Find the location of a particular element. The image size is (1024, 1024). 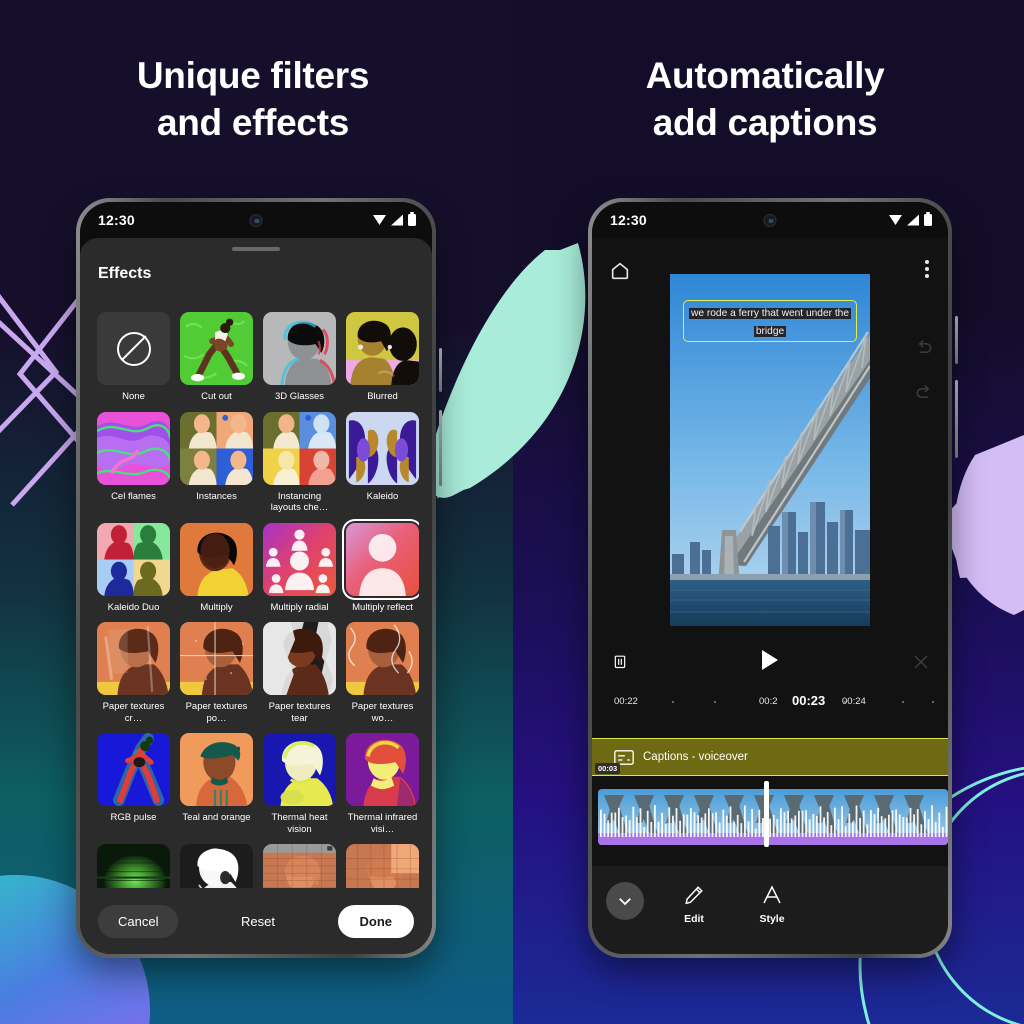

collapse-button is located at coordinates (625, 901).